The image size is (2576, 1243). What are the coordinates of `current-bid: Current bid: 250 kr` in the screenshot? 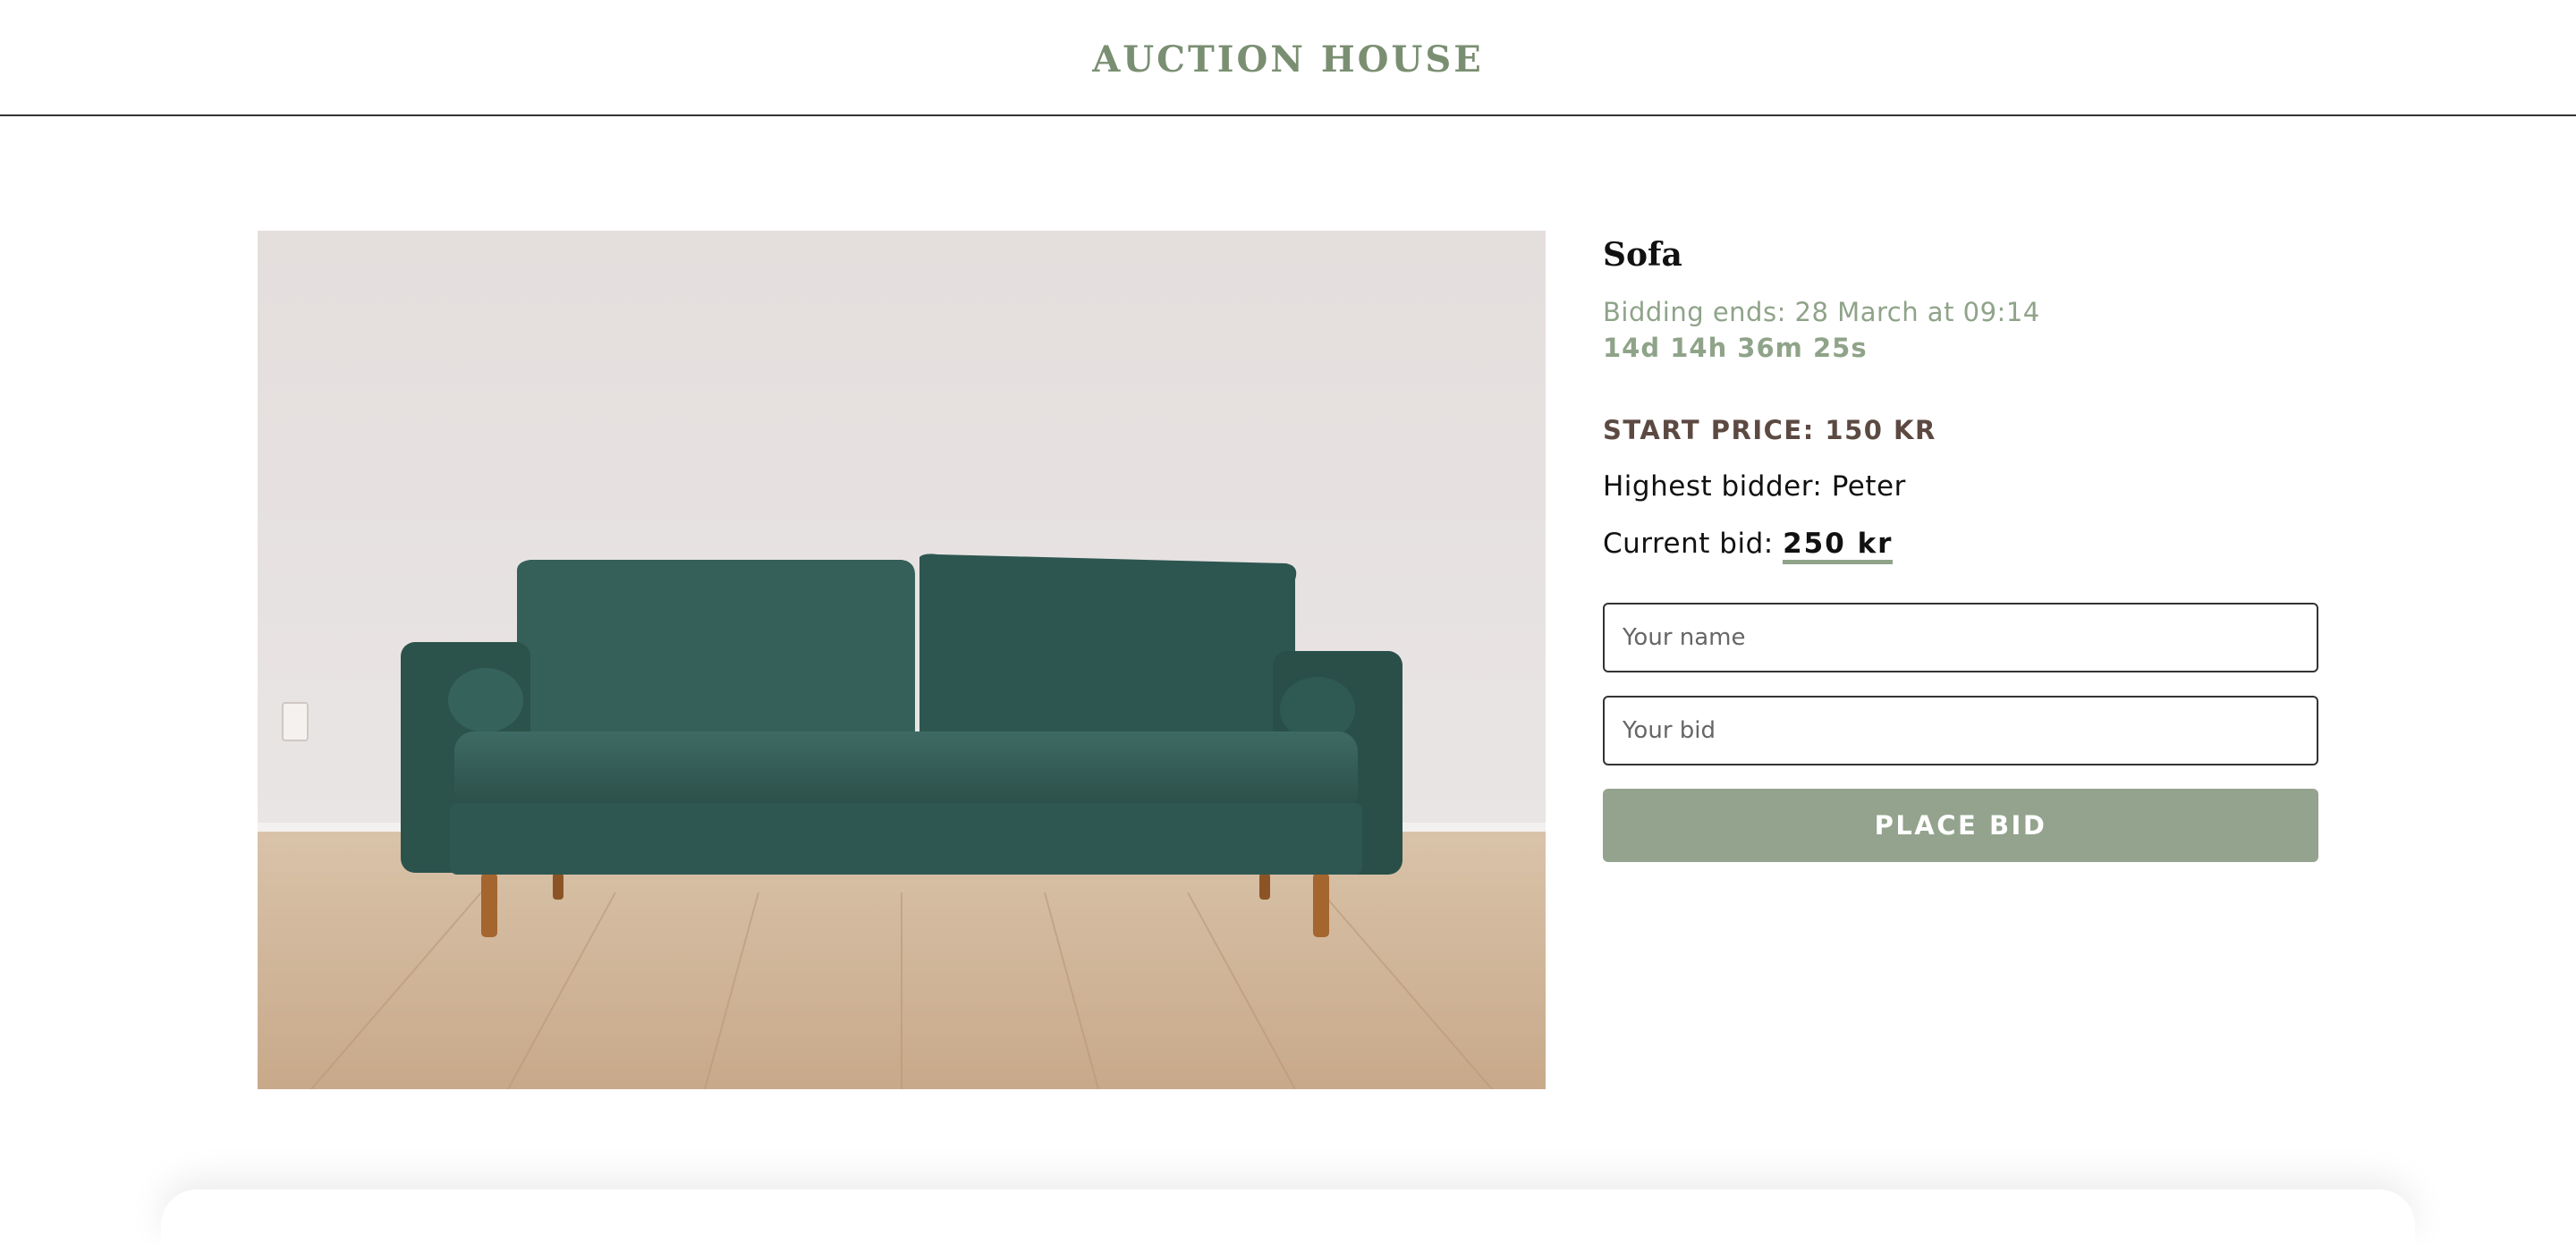 It's located at (1960, 546).